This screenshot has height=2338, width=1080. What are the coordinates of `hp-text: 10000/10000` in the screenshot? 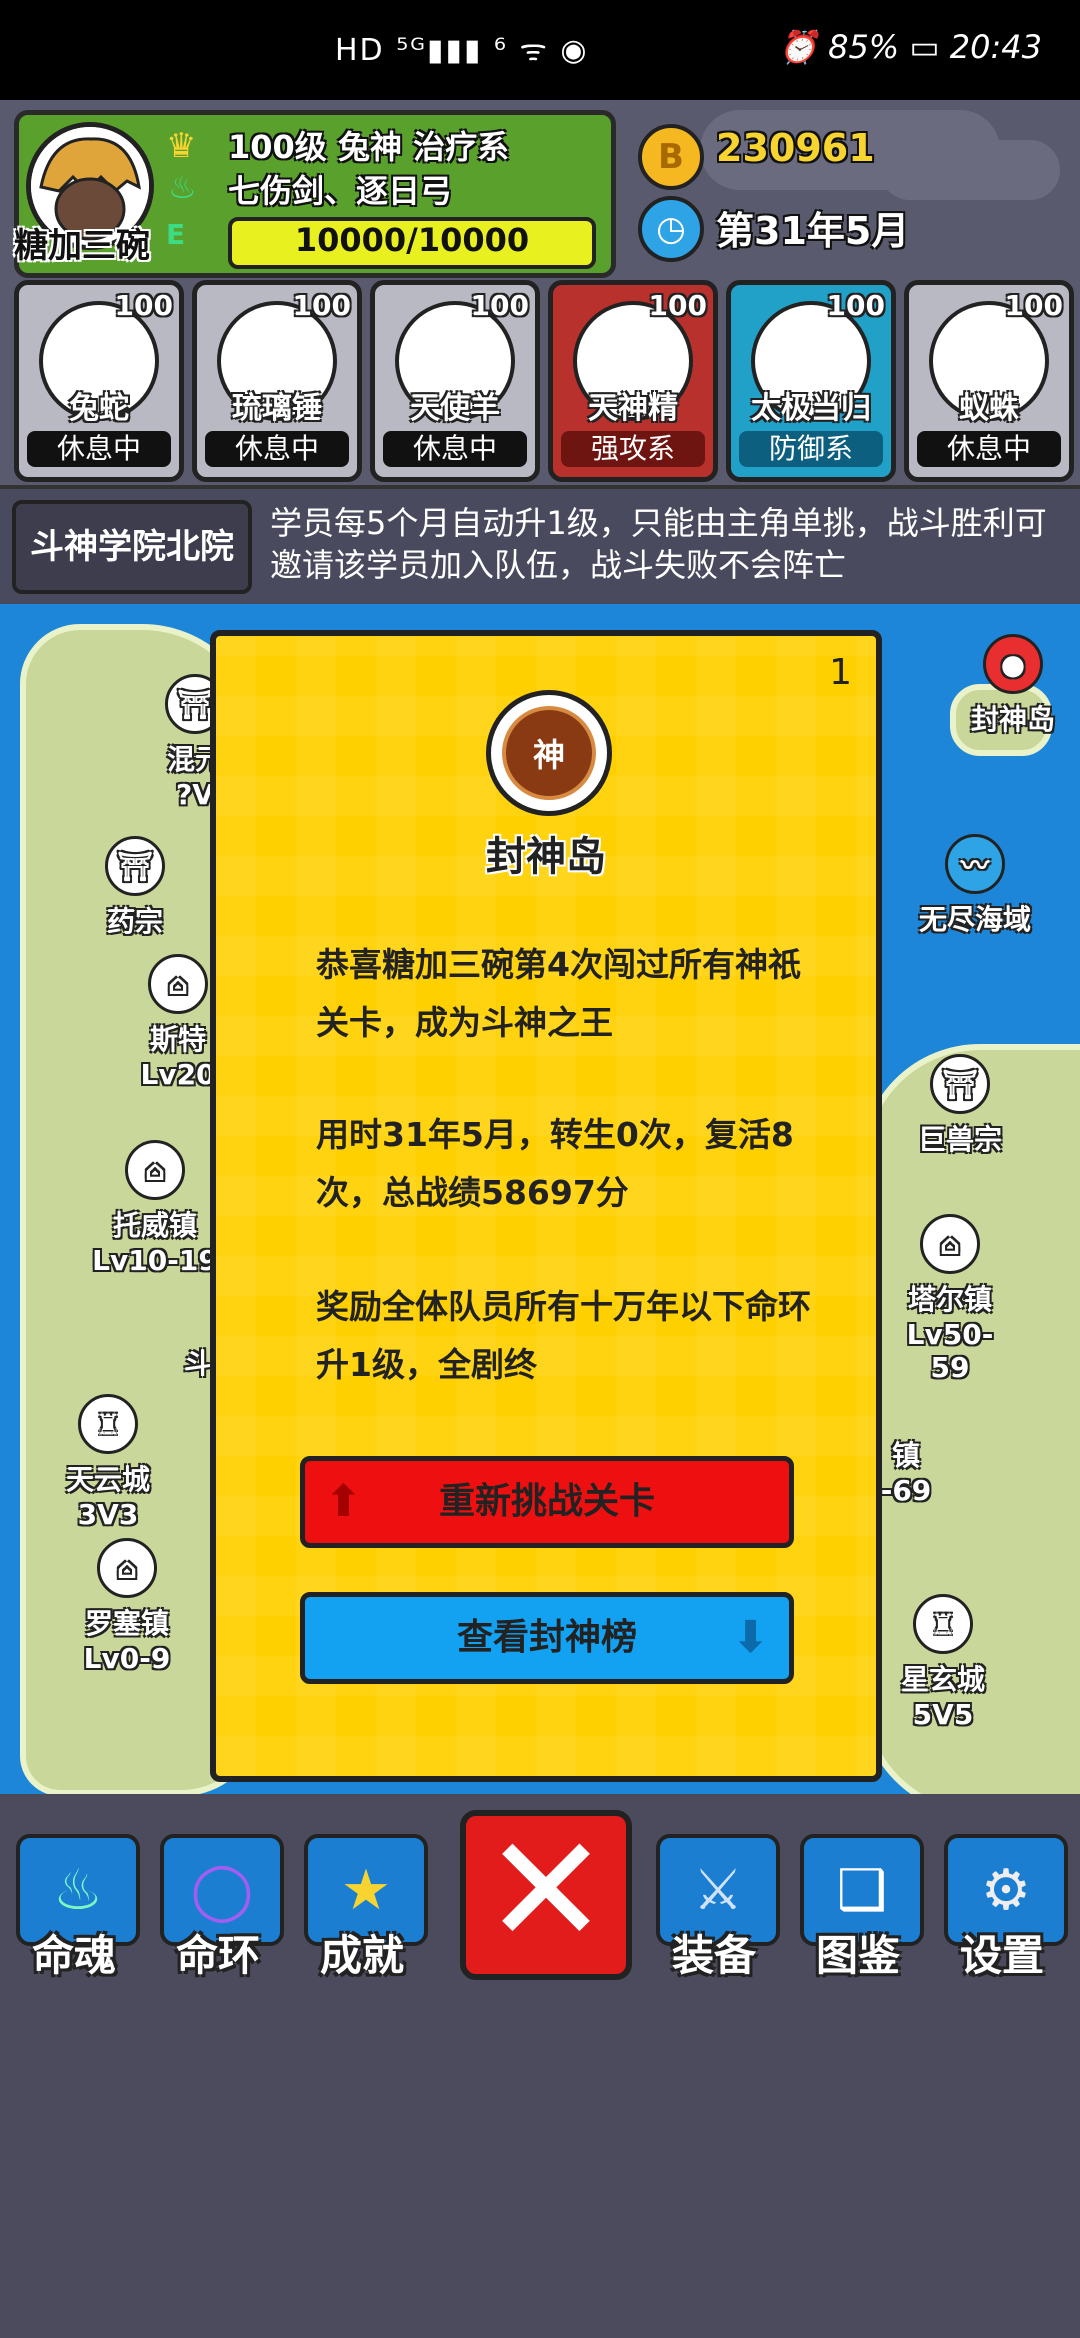 It's located at (412, 240).